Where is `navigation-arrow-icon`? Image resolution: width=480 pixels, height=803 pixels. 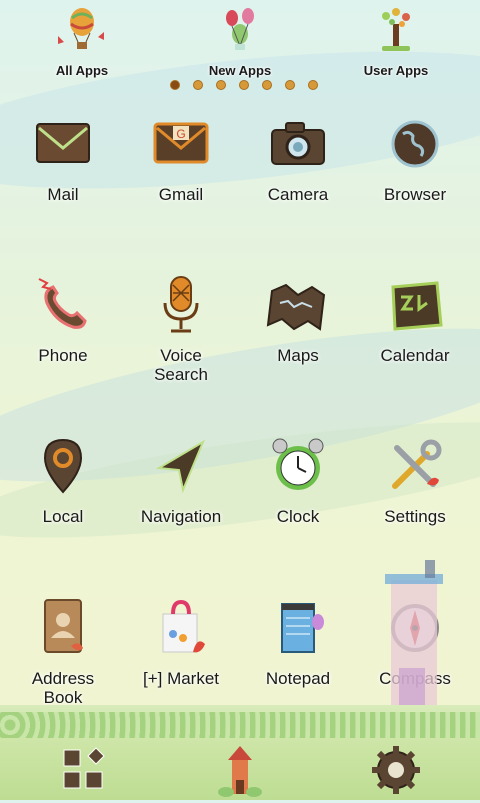
navigation-arrow-icon is located at coordinates (180, 466).